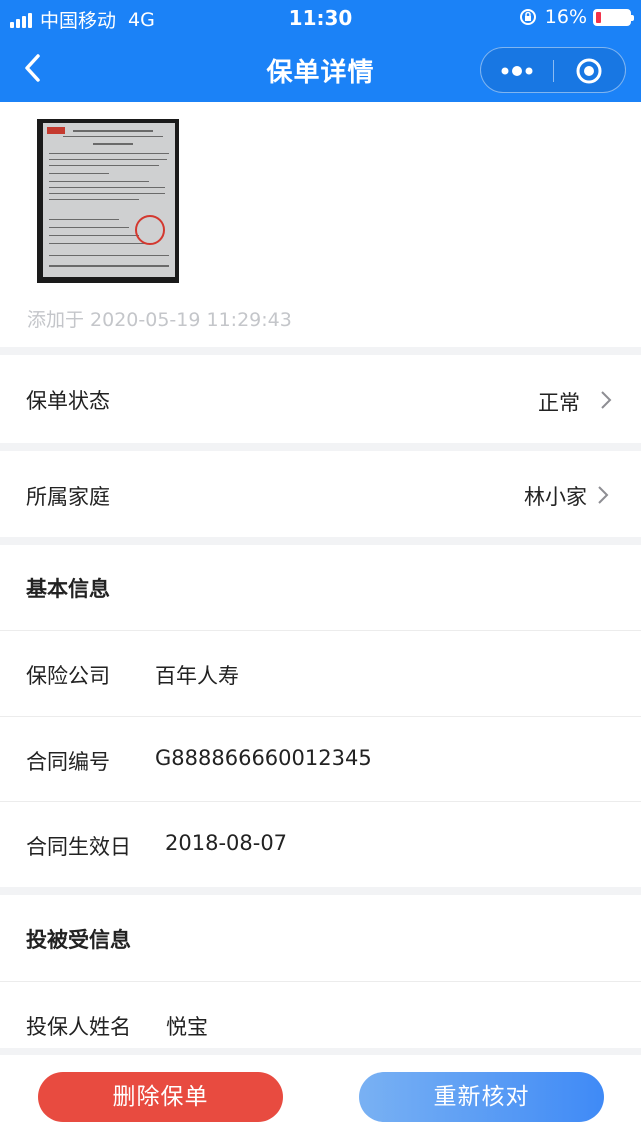 This screenshot has width=641, height=1140. What do you see at coordinates (160, 1097) in the screenshot?
I see `delete-policy-button: 删除保单` at bounding box center [160, 1097].